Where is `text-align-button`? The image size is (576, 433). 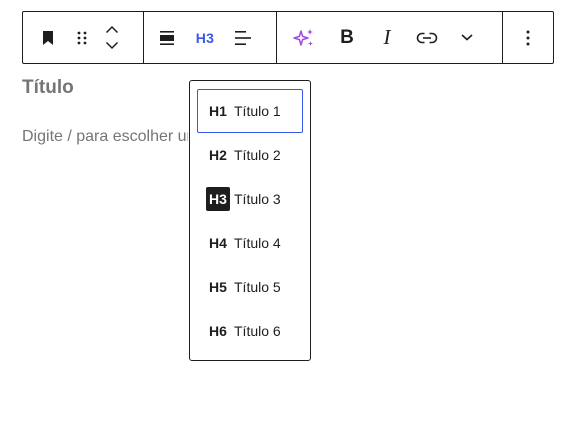 text-align-button is located at coordinates (243, 38).